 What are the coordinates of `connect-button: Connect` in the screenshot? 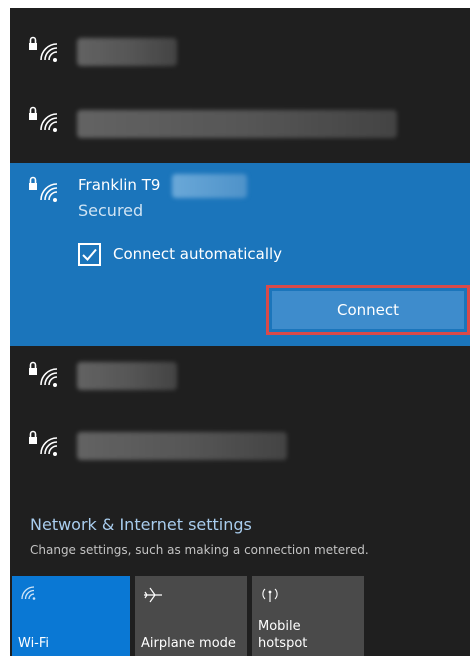 It's located at (368, 310).